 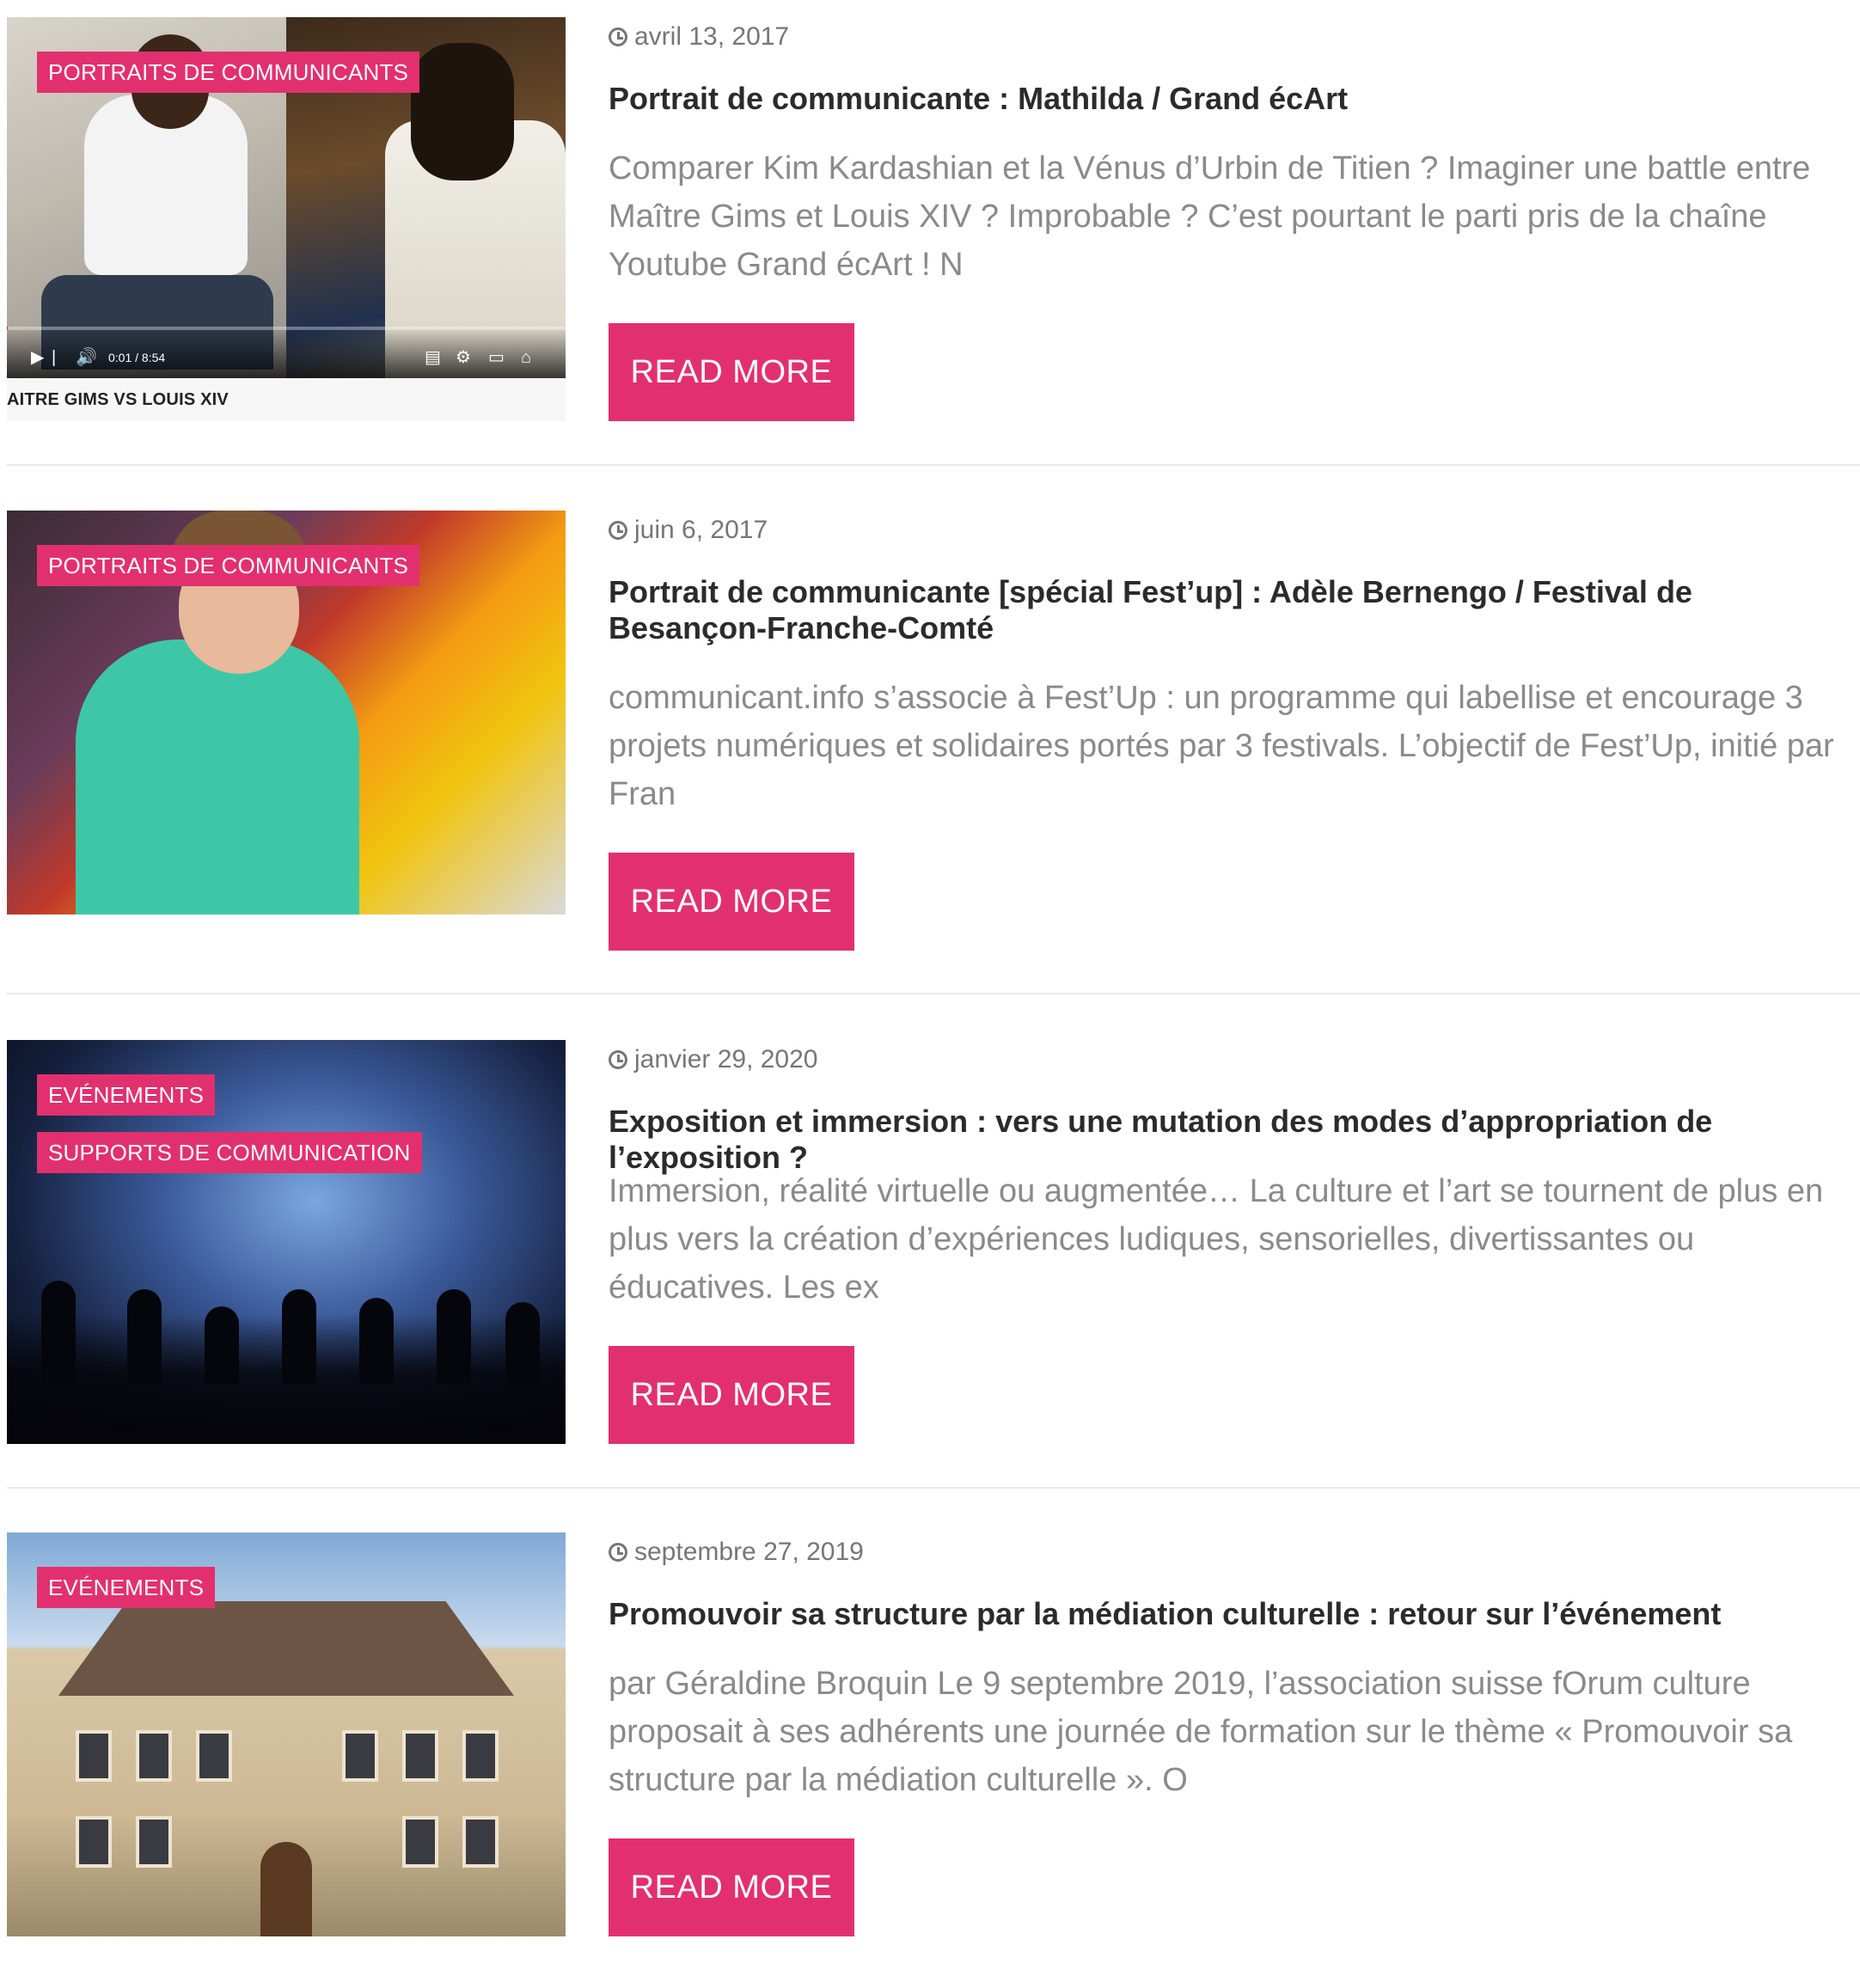 What do you see at coordinates (137, 358) in the screenshot?
I see `video-time: 0:01 / 8:54` at bounding box center [137, 358].